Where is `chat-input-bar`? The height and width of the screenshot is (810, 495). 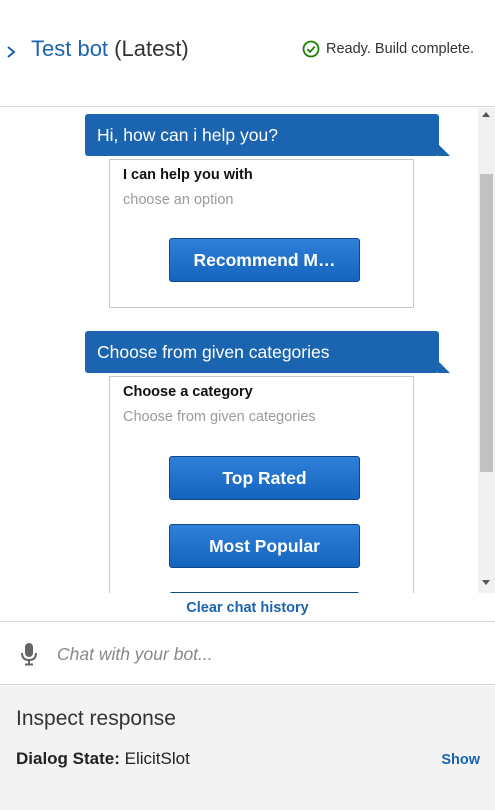 chat-input-bar is located at coordinates (247, 654).